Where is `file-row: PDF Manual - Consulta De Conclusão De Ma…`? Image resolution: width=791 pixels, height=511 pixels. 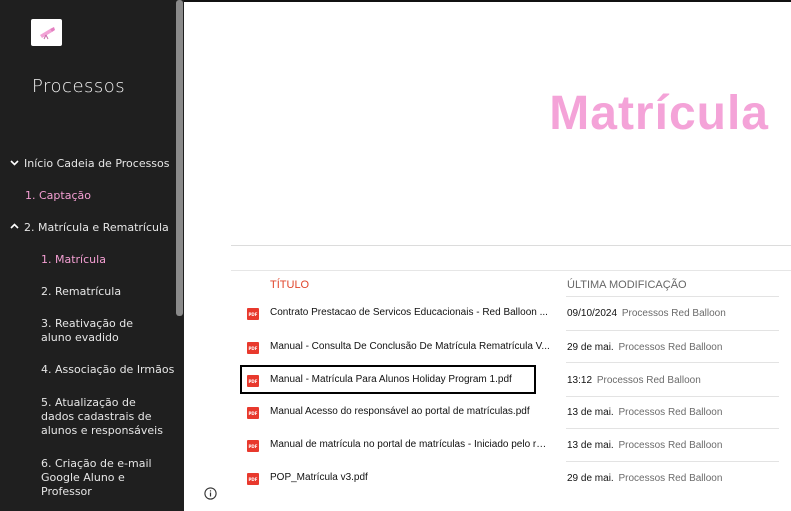 file-row: PDF Manual - Consulta De Conclusão De Ma… is located at coordinates (511, 348).